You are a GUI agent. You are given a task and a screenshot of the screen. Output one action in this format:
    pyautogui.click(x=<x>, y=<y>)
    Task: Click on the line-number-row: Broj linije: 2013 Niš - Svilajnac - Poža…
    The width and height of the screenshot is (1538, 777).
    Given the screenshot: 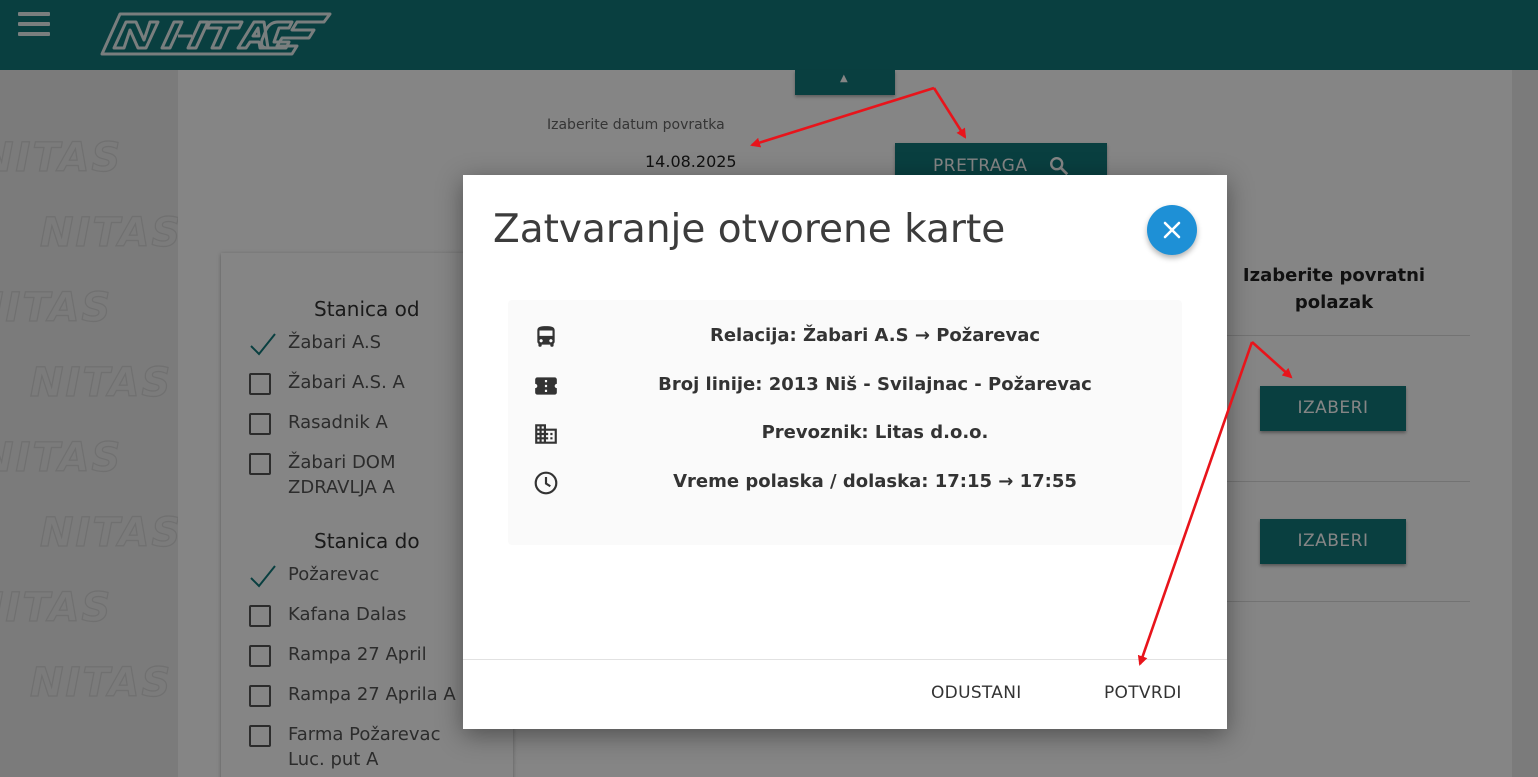 What is the action you would take?
    pyautogui.click(x=845, y=386)
    